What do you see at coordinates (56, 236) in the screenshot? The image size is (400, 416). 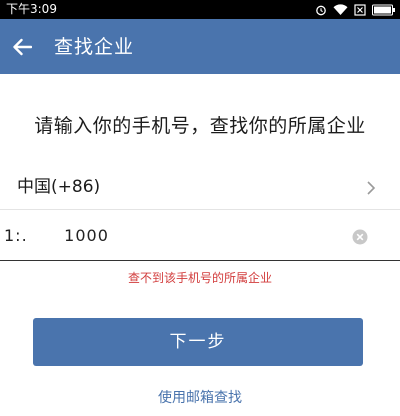 I see `phone-number-value: 1:. 1000` at bounding box center [56, 236].